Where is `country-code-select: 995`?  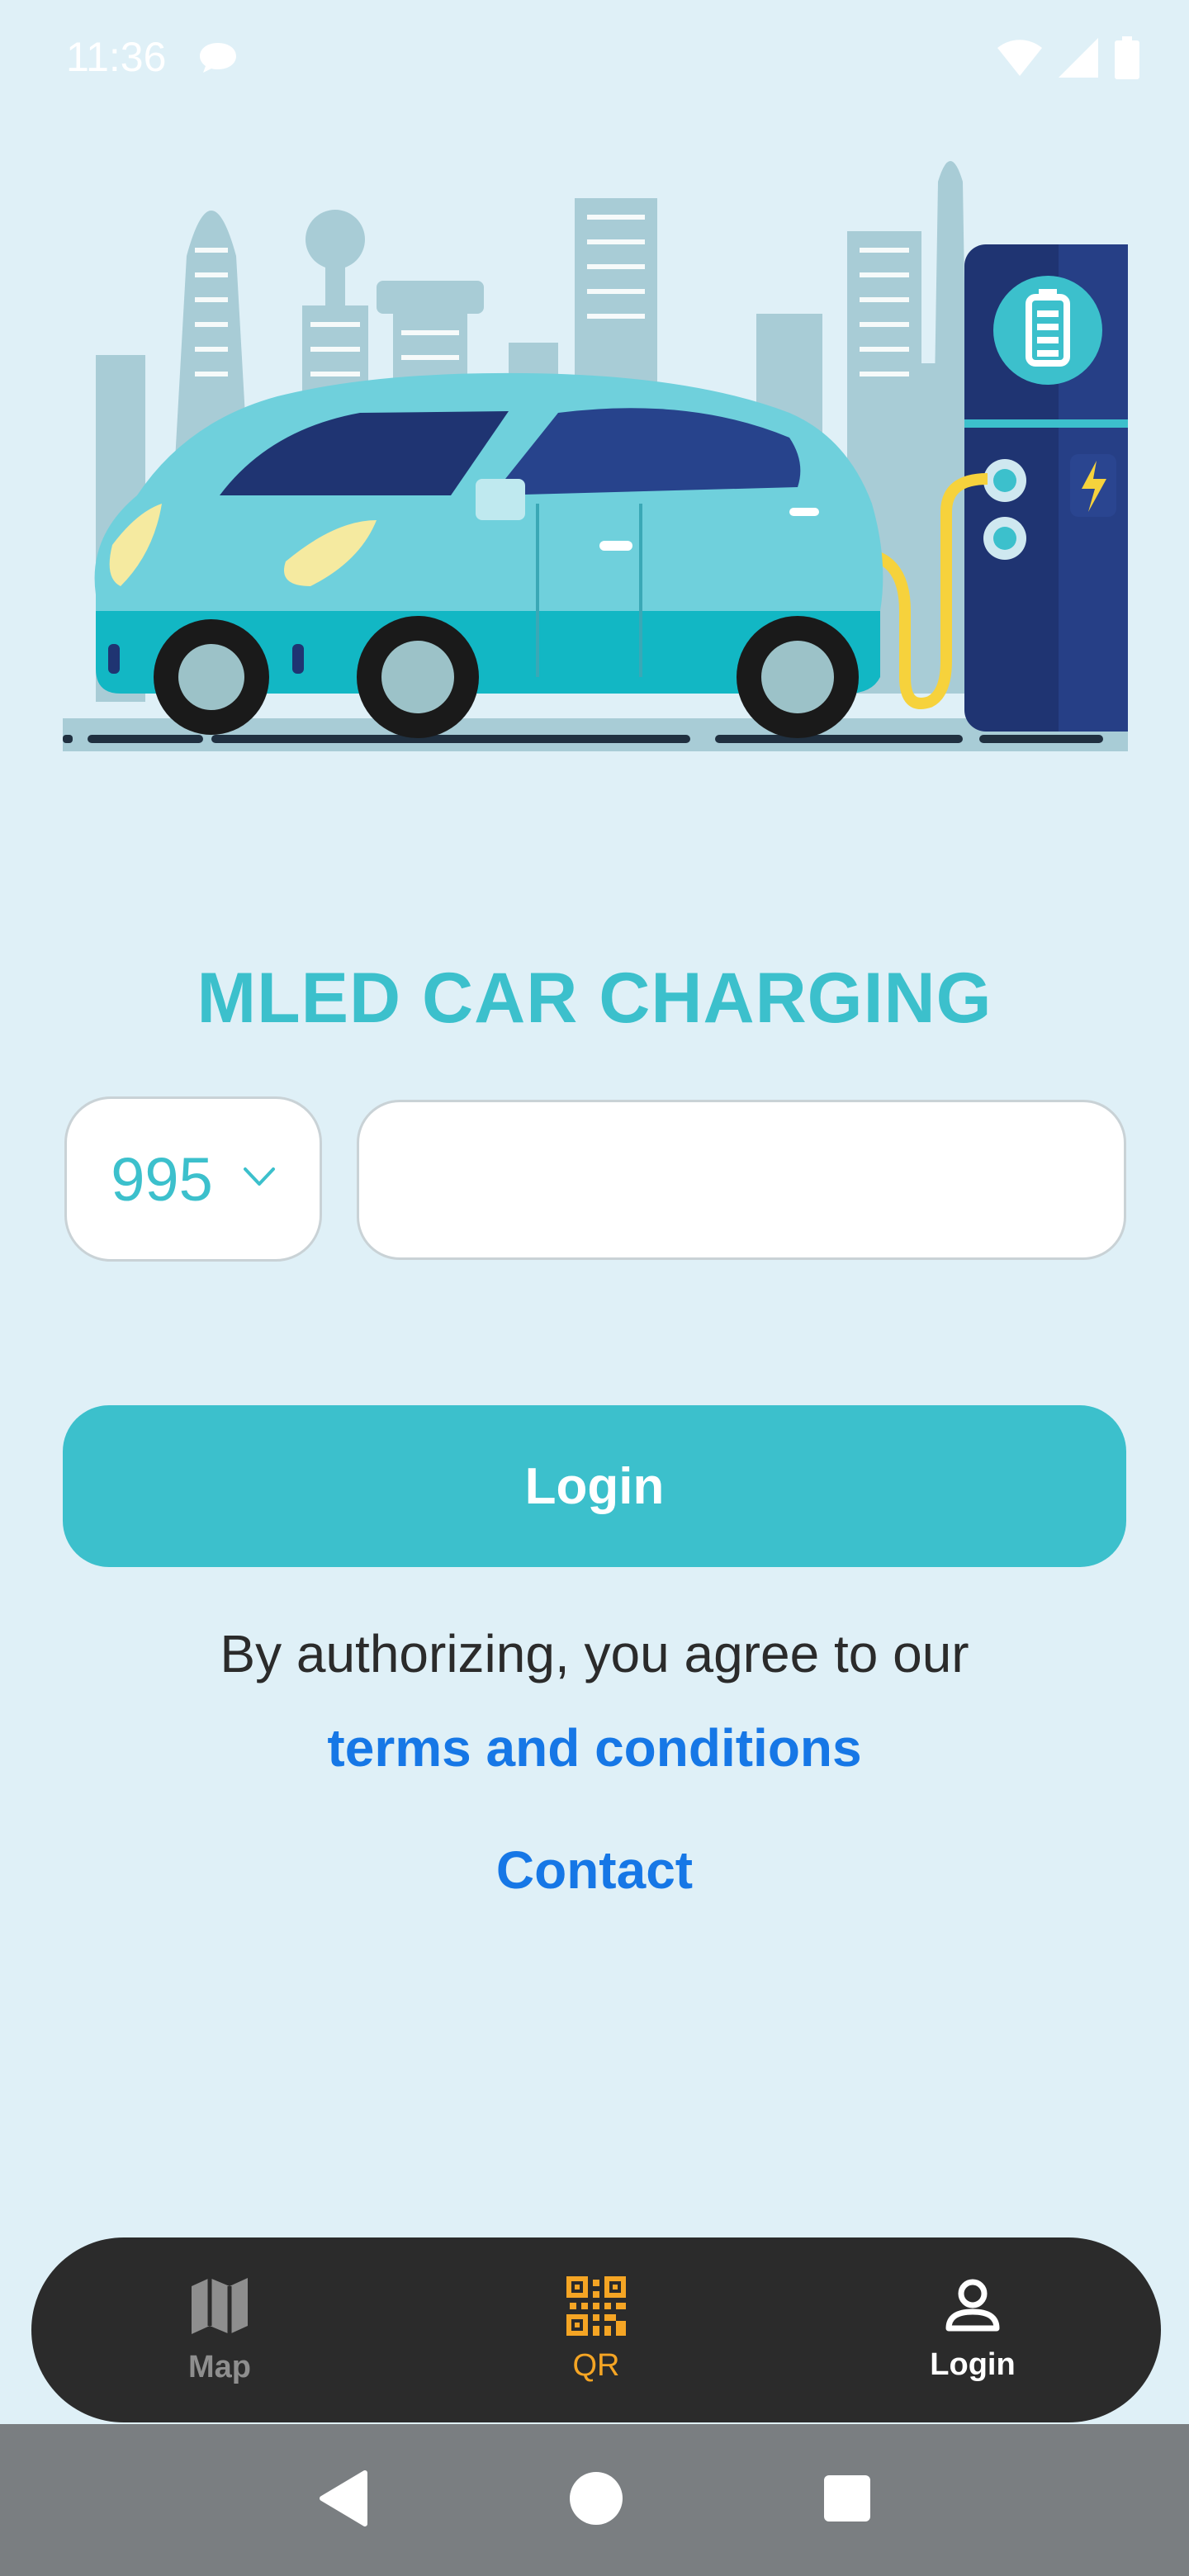
country-code-select: 995 is located at coordinates (193, 1179).